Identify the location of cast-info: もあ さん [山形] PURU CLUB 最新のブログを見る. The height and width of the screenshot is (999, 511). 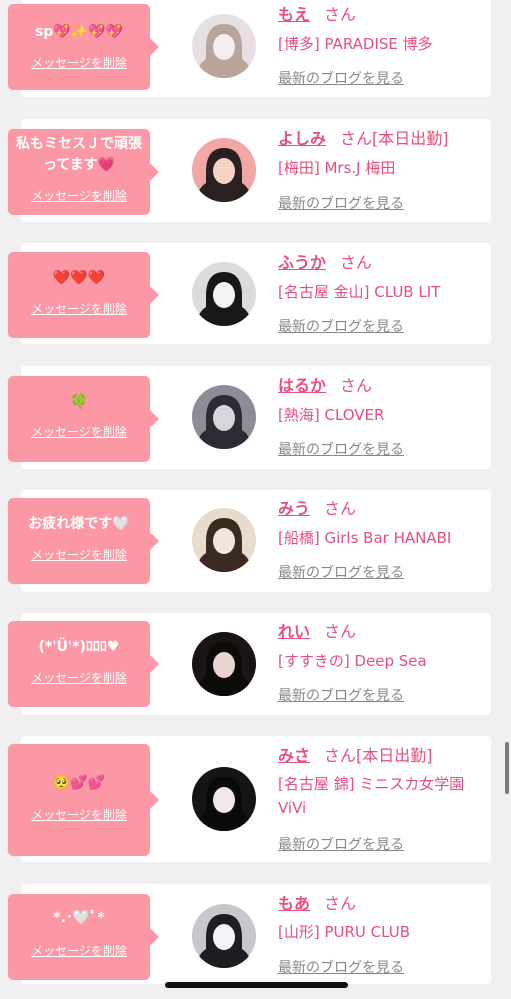
(383, 936).